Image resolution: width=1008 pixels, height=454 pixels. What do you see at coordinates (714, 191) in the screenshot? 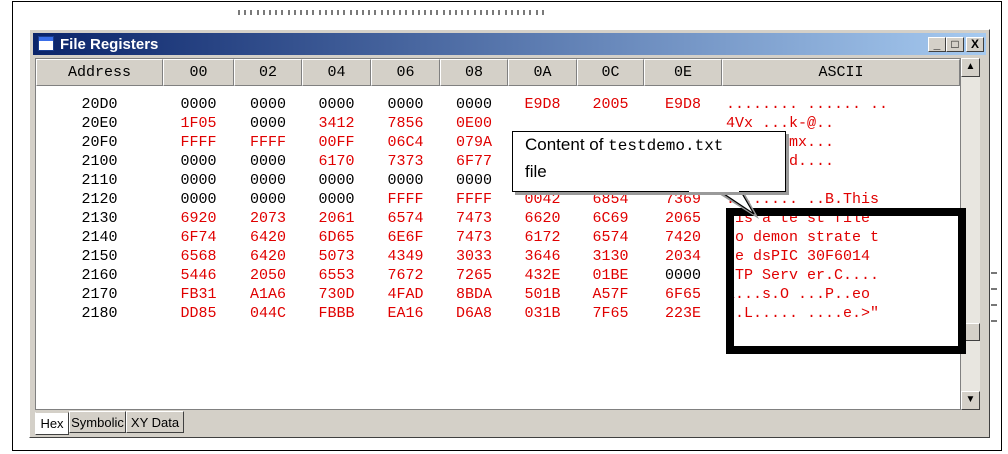
I see `callout-pointer-cover` at bounding box center [714, 191].